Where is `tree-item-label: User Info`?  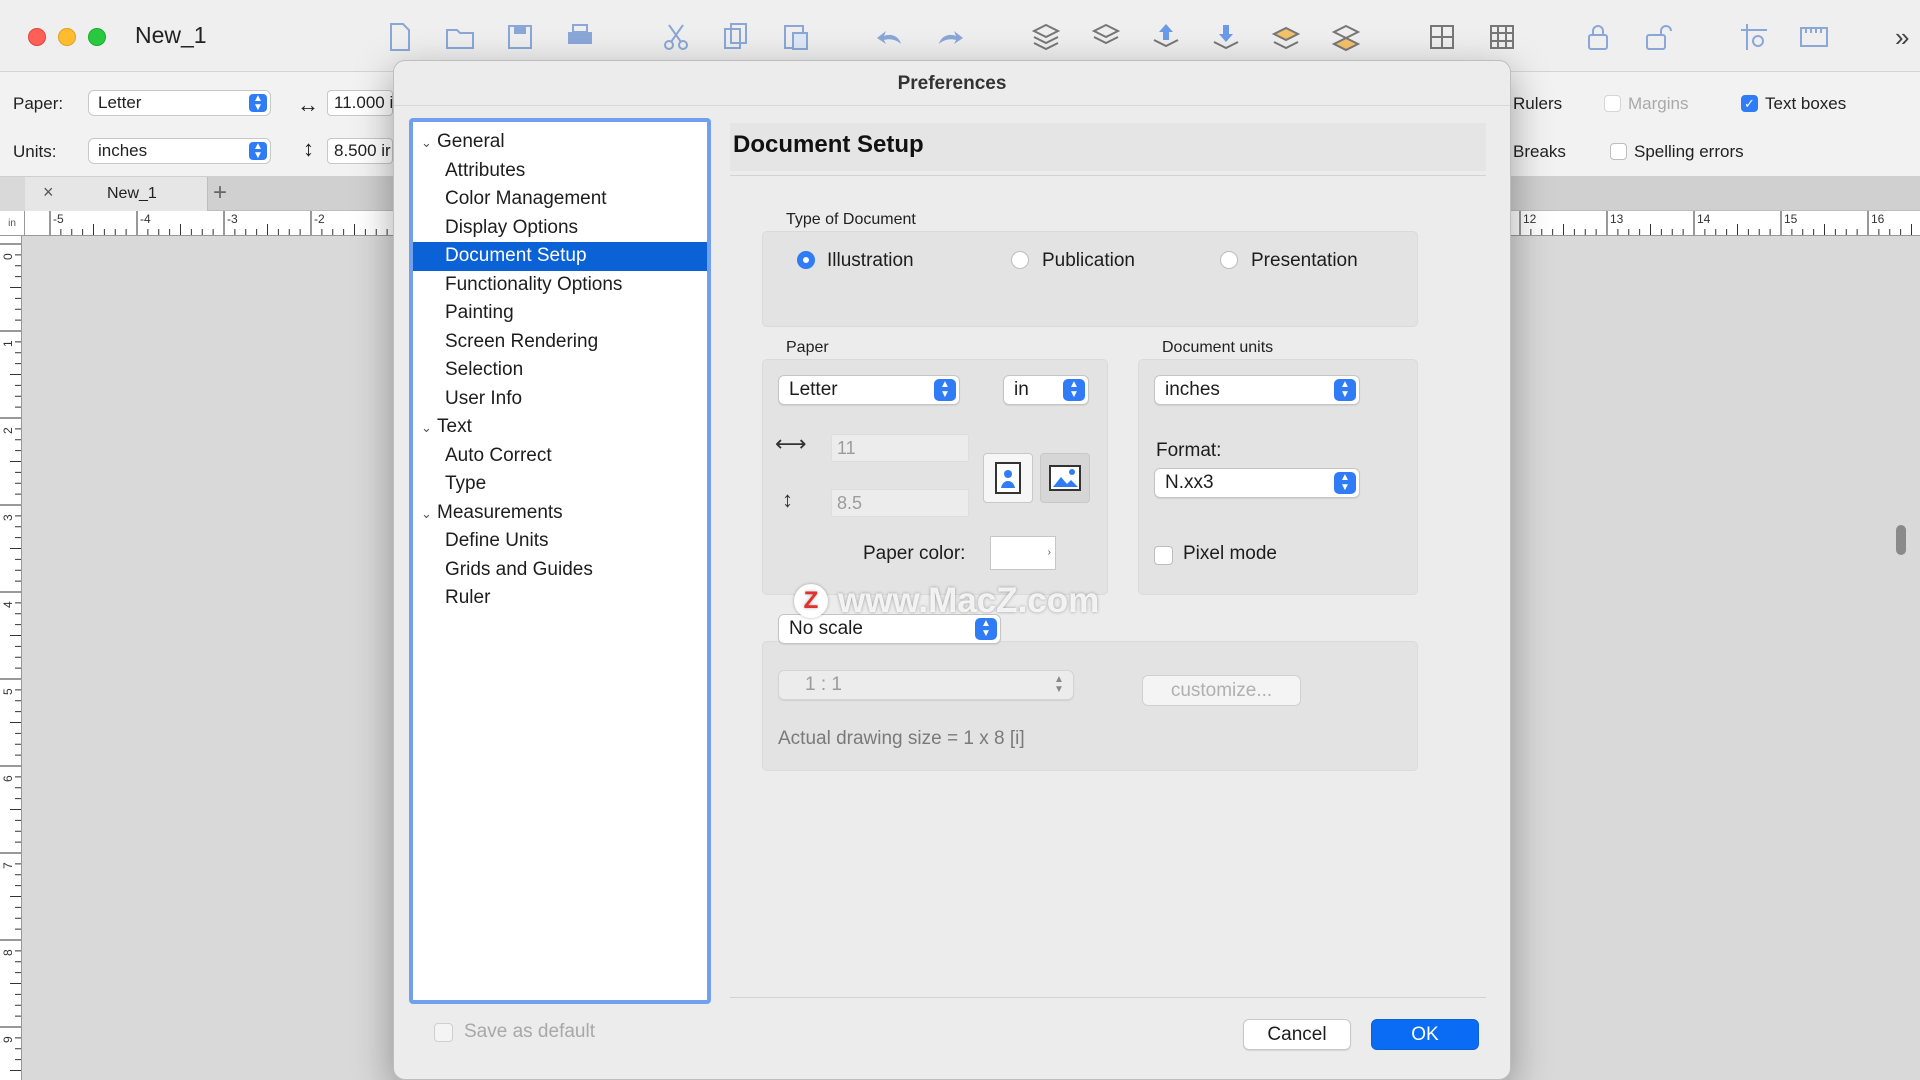
tree-item-label: User Info is located at coordinates (484, 398).